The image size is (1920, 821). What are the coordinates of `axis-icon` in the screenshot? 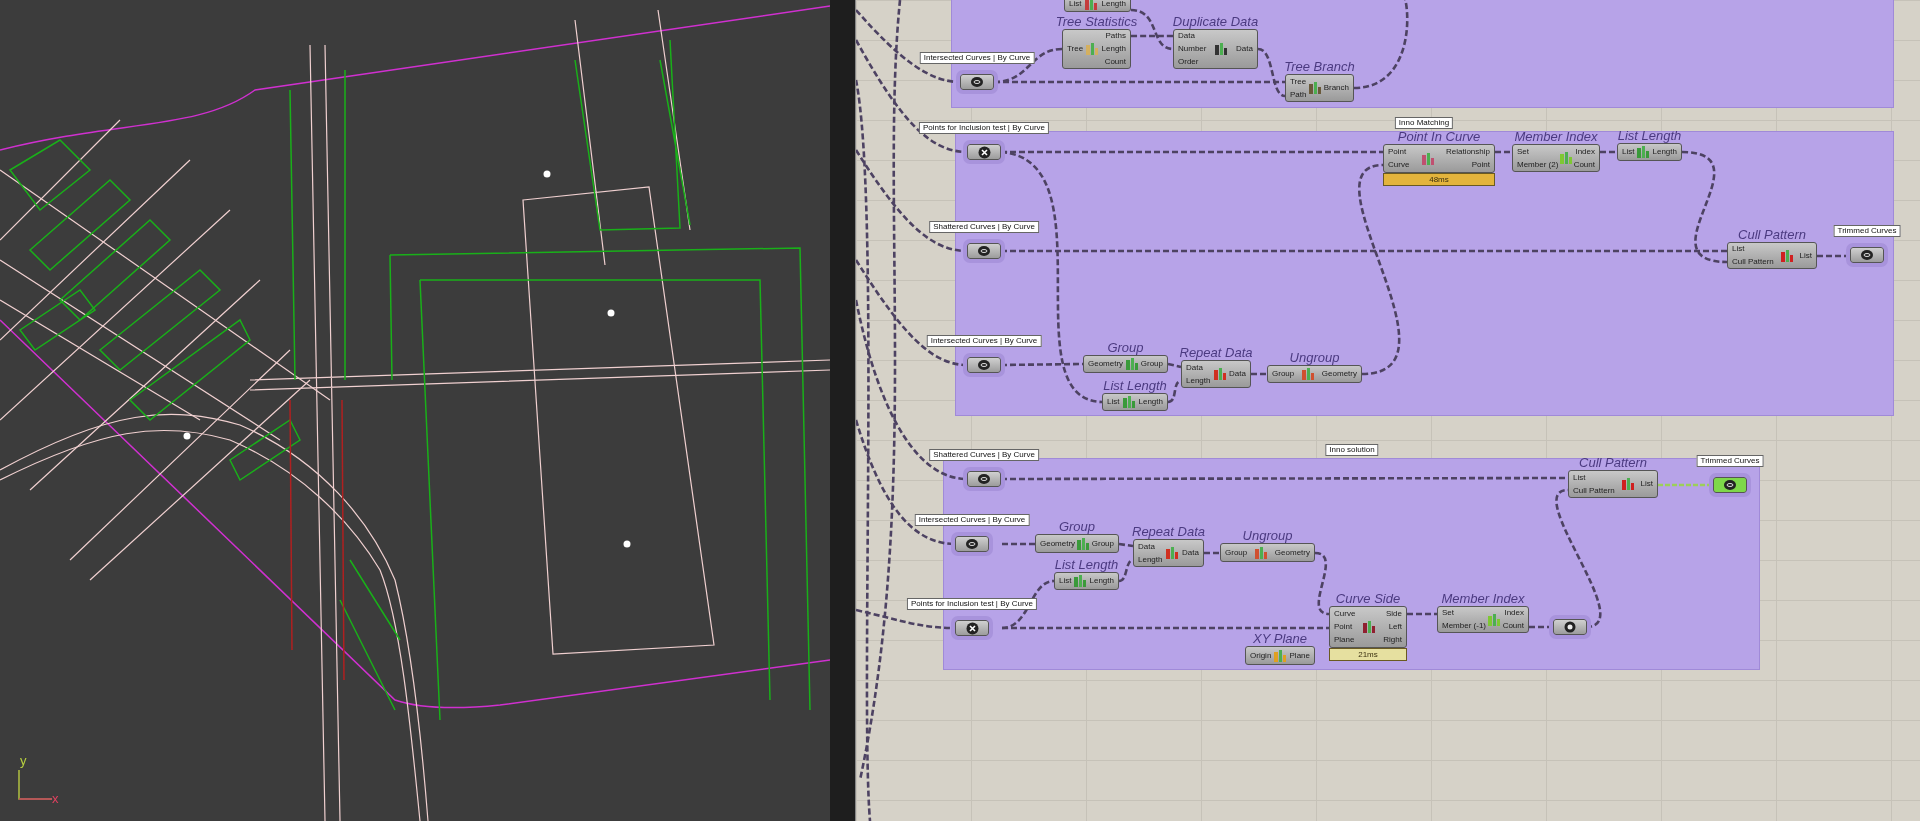 It's located at (35, 785).